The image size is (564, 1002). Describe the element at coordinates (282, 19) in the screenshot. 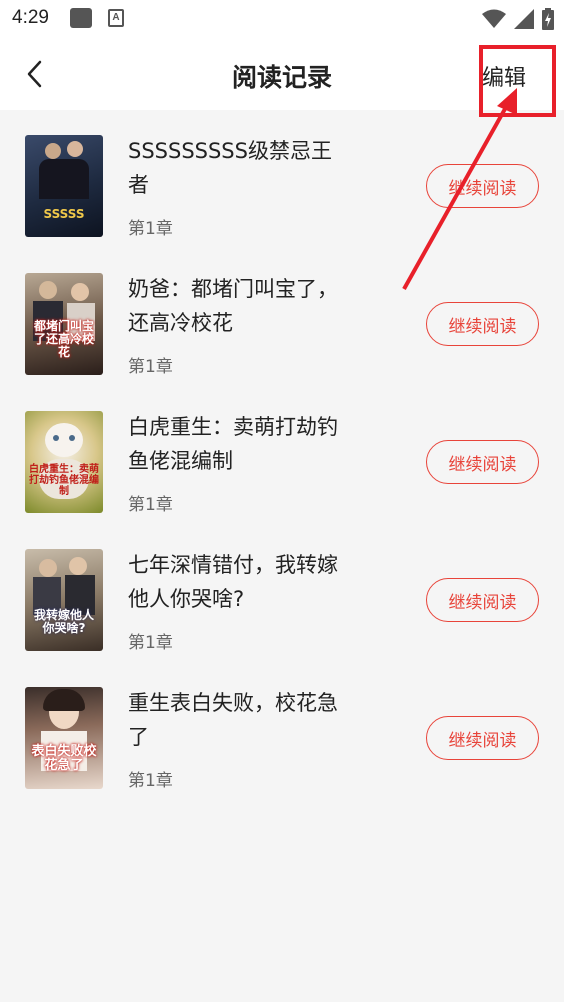

I see `status-bar: 4:29 A` at that location.